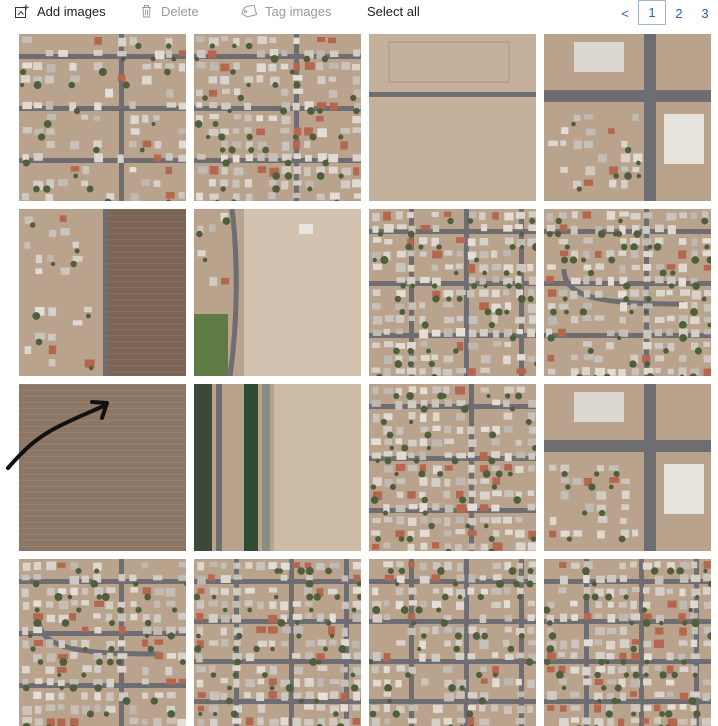  I want to click on pagination: < 1 2 3, so click(665, 13).